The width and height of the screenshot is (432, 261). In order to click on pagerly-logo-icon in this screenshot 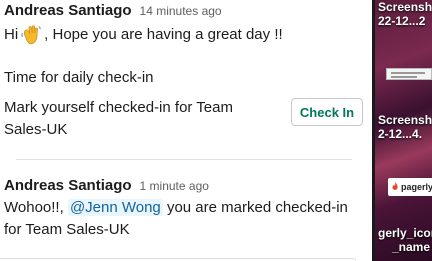, I will do `click(395, 186)`.